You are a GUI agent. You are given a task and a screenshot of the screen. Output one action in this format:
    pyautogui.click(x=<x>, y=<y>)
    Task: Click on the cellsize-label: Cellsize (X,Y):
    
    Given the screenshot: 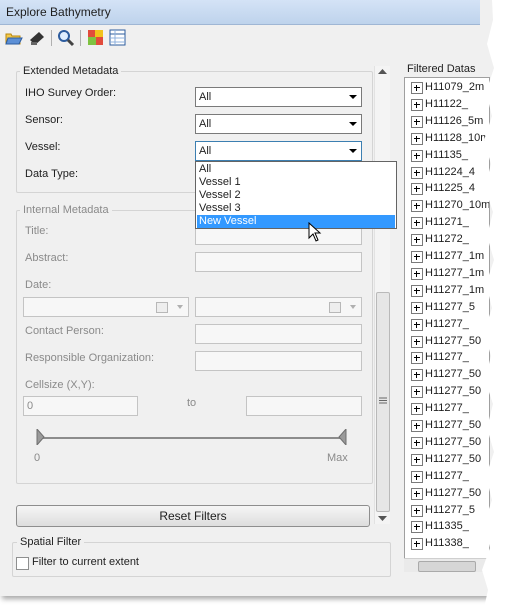 What is the action you would take?
    pyautogui.click(x=60, y=385)
    